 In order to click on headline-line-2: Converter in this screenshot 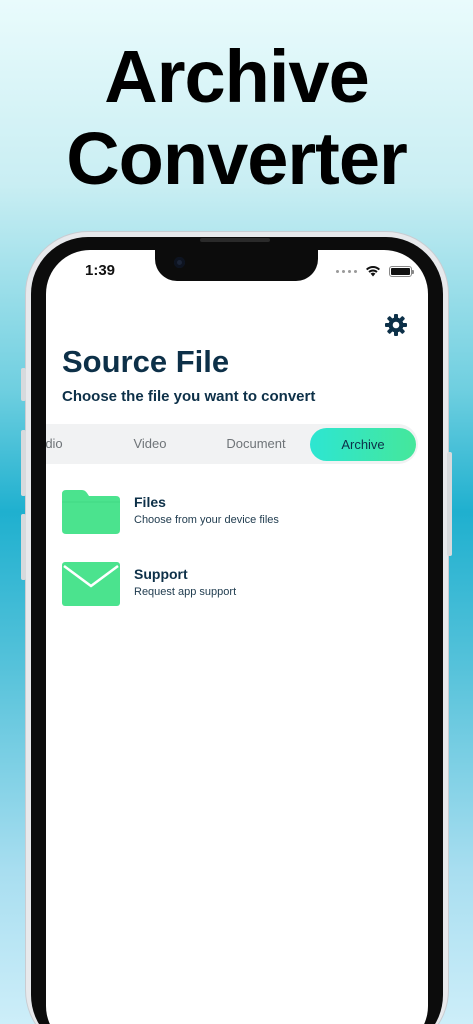, I will do `click(237, 158)`.